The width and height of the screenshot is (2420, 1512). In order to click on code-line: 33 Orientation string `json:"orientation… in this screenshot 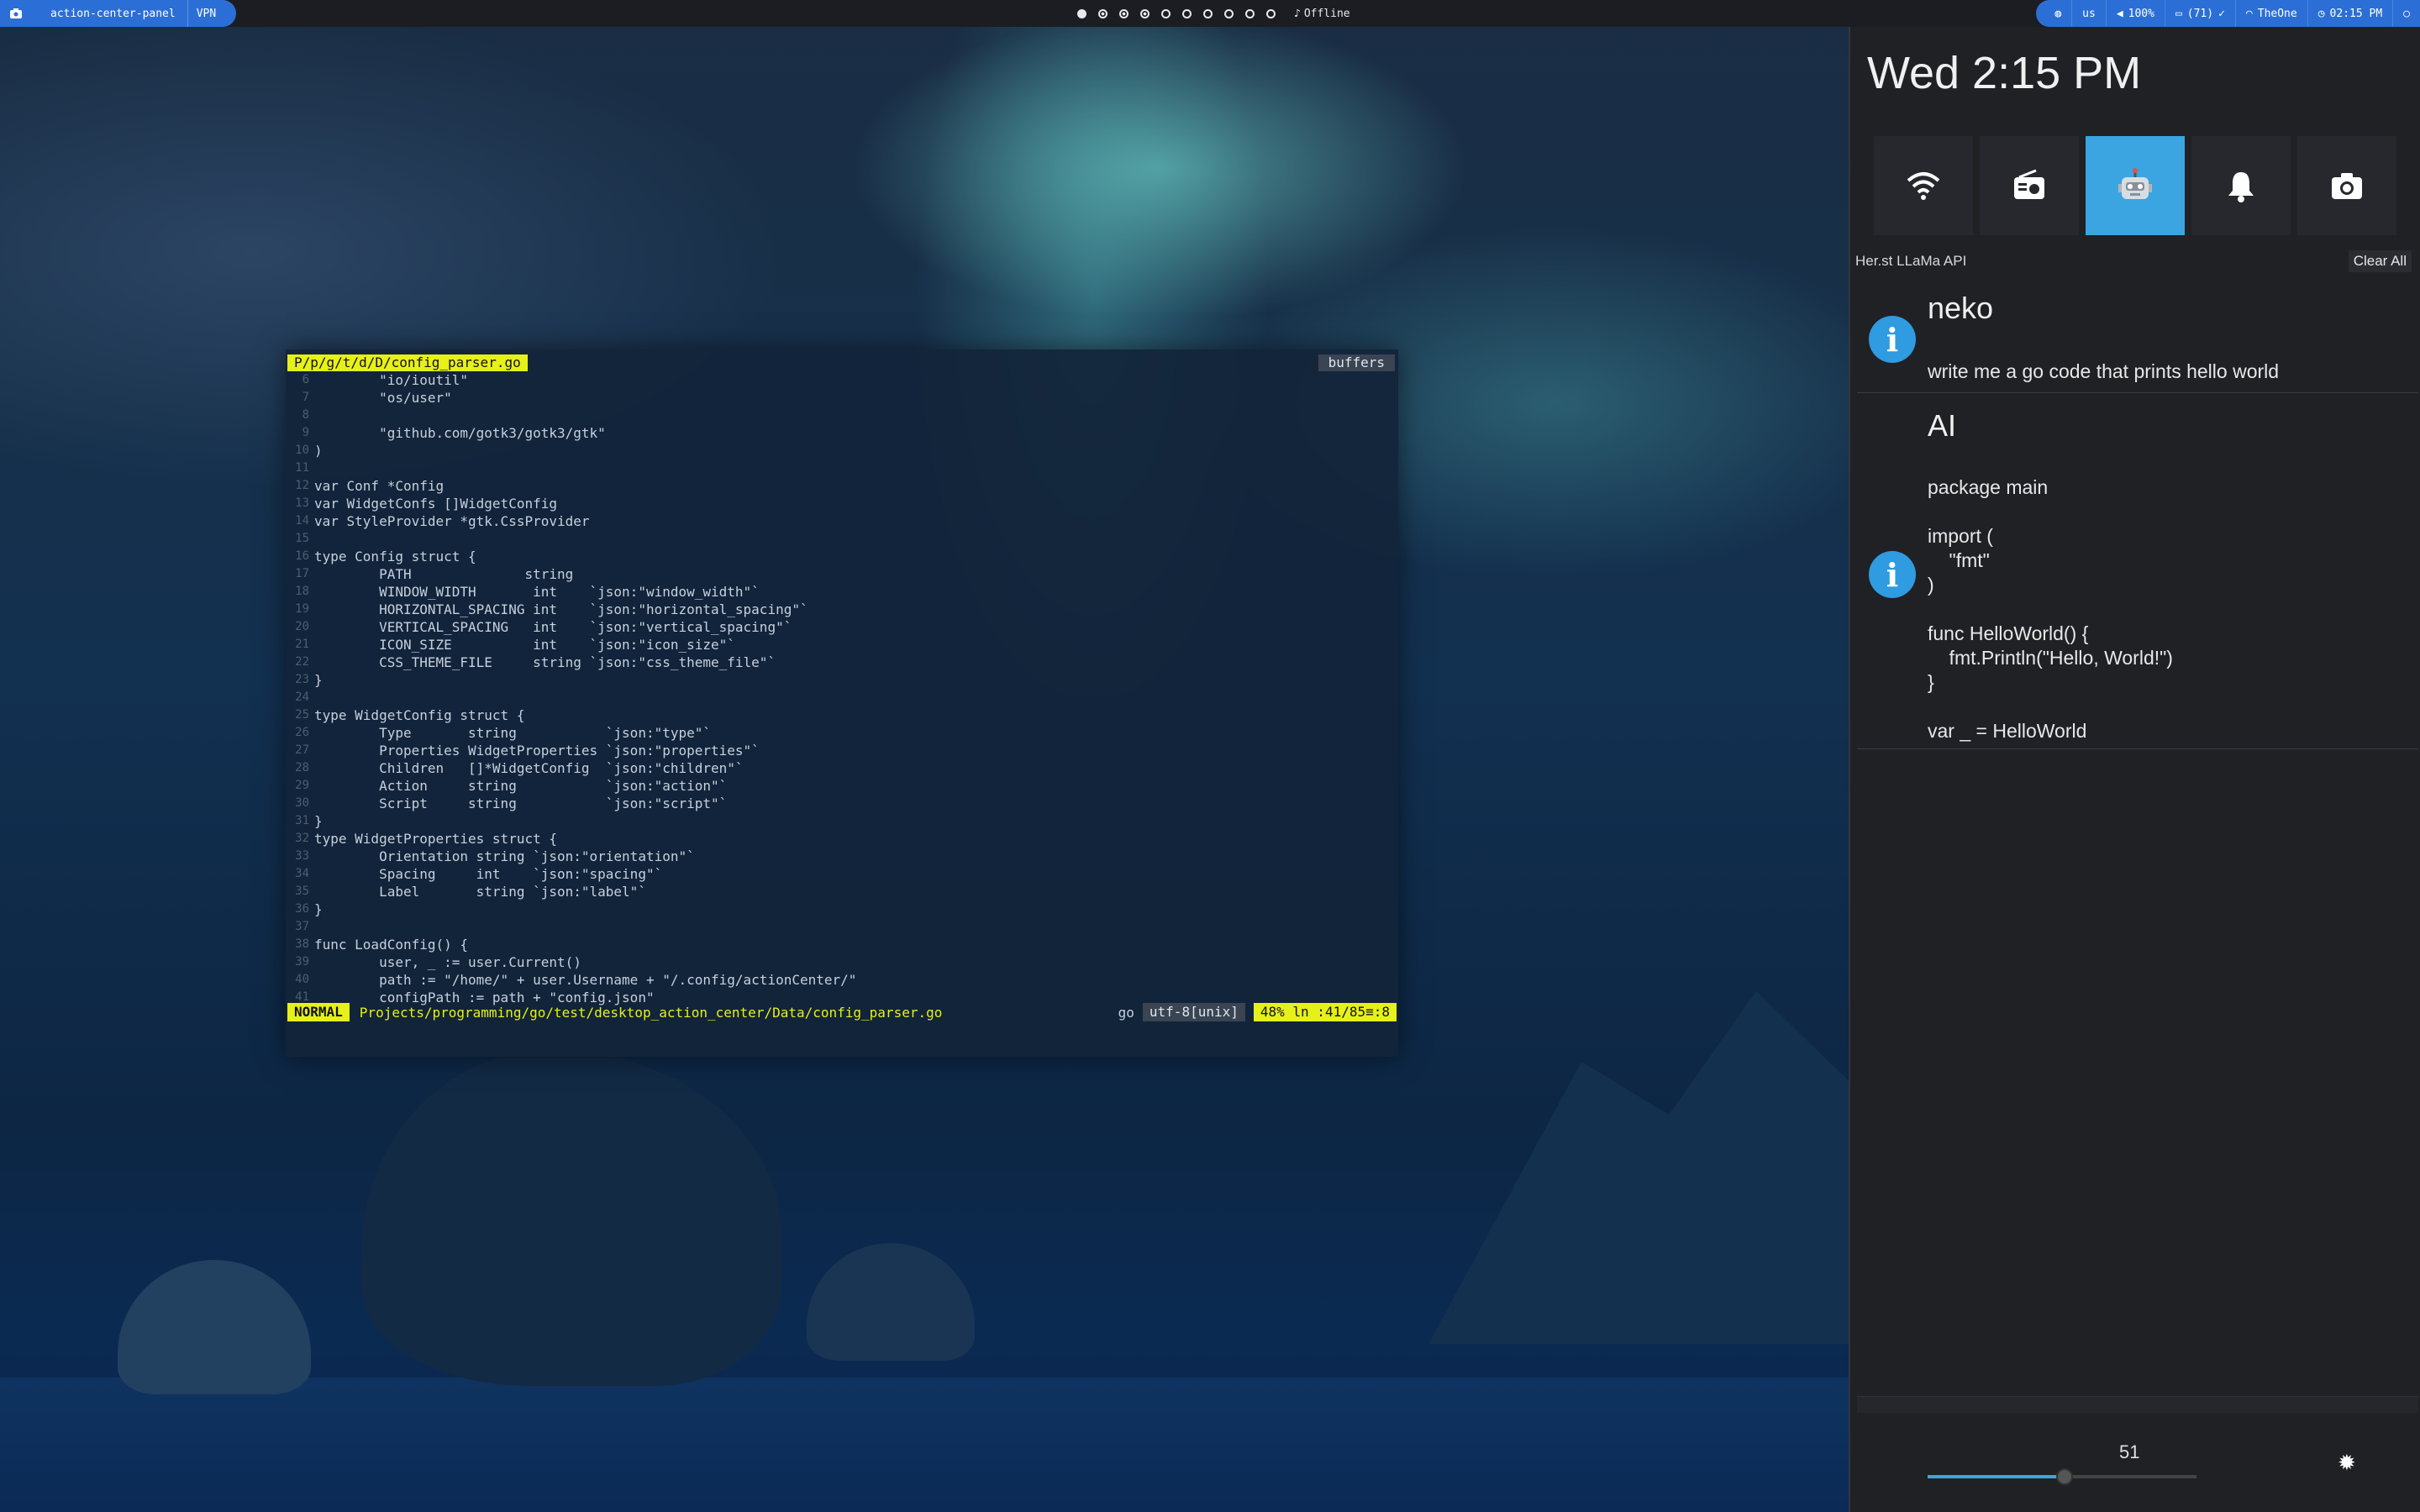, I will do `click(842, 856)`.